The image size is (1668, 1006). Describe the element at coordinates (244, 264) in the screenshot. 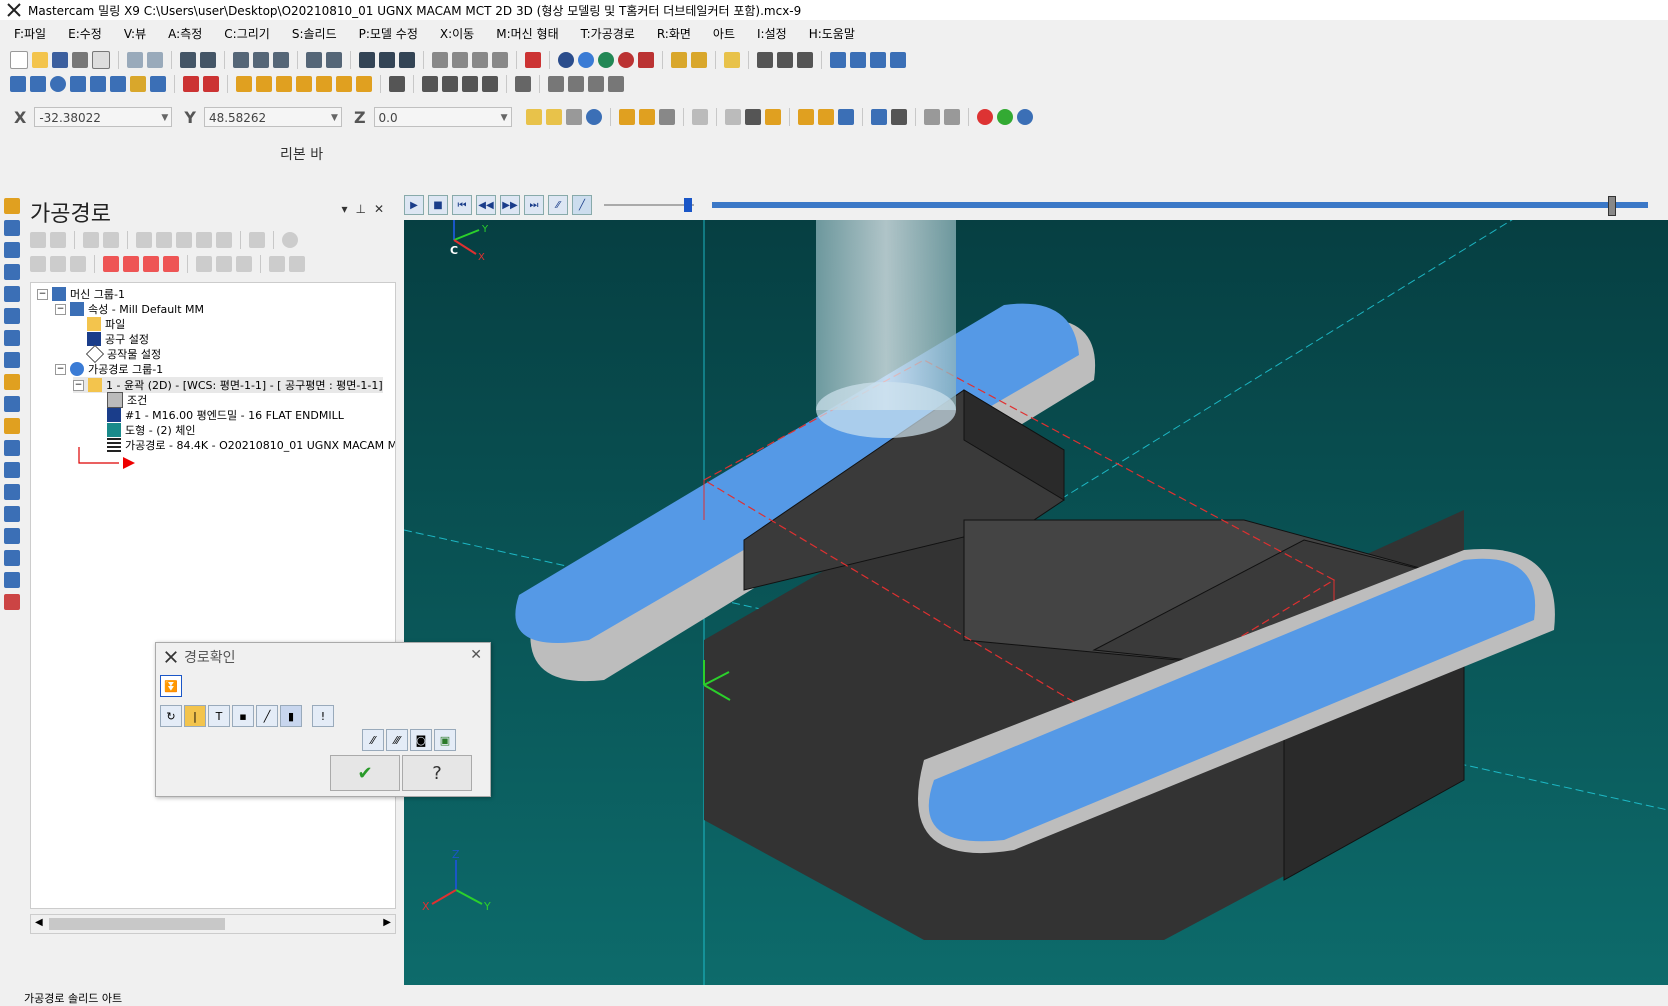

I see `display-none-icon` at that location.